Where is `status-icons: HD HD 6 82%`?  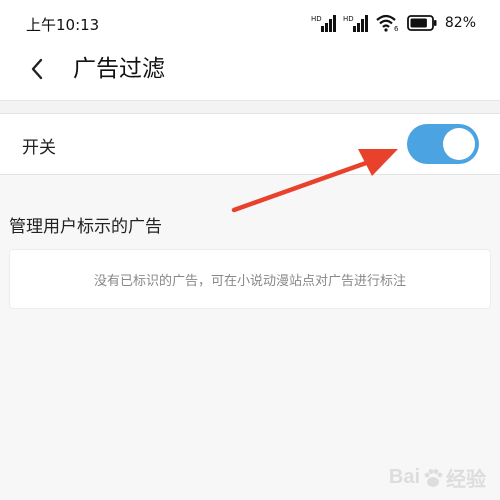 status-icons: HD HD 6 82% is located at coordinates (393, 23).